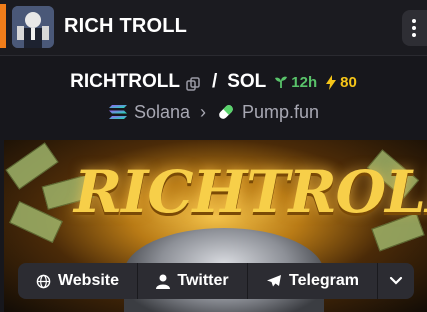  Describe the element at coordinates (125, 81) in the screenshot. I see `base-symbol: RICHTROLL` at that location.